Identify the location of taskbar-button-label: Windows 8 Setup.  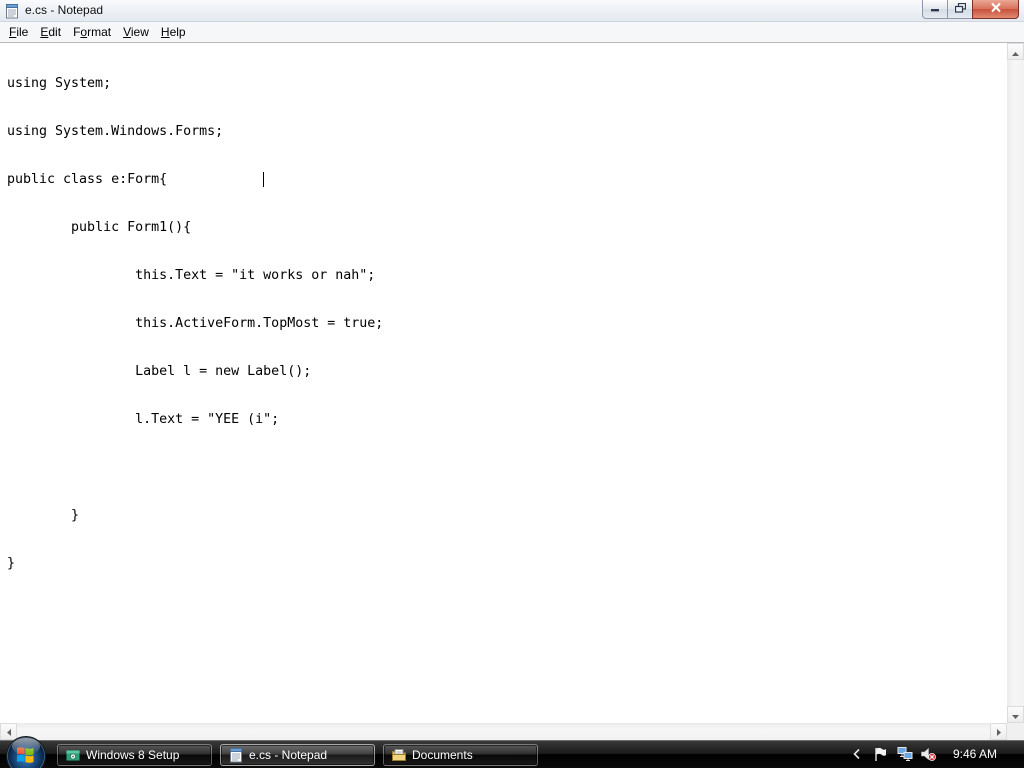
(133, 755).